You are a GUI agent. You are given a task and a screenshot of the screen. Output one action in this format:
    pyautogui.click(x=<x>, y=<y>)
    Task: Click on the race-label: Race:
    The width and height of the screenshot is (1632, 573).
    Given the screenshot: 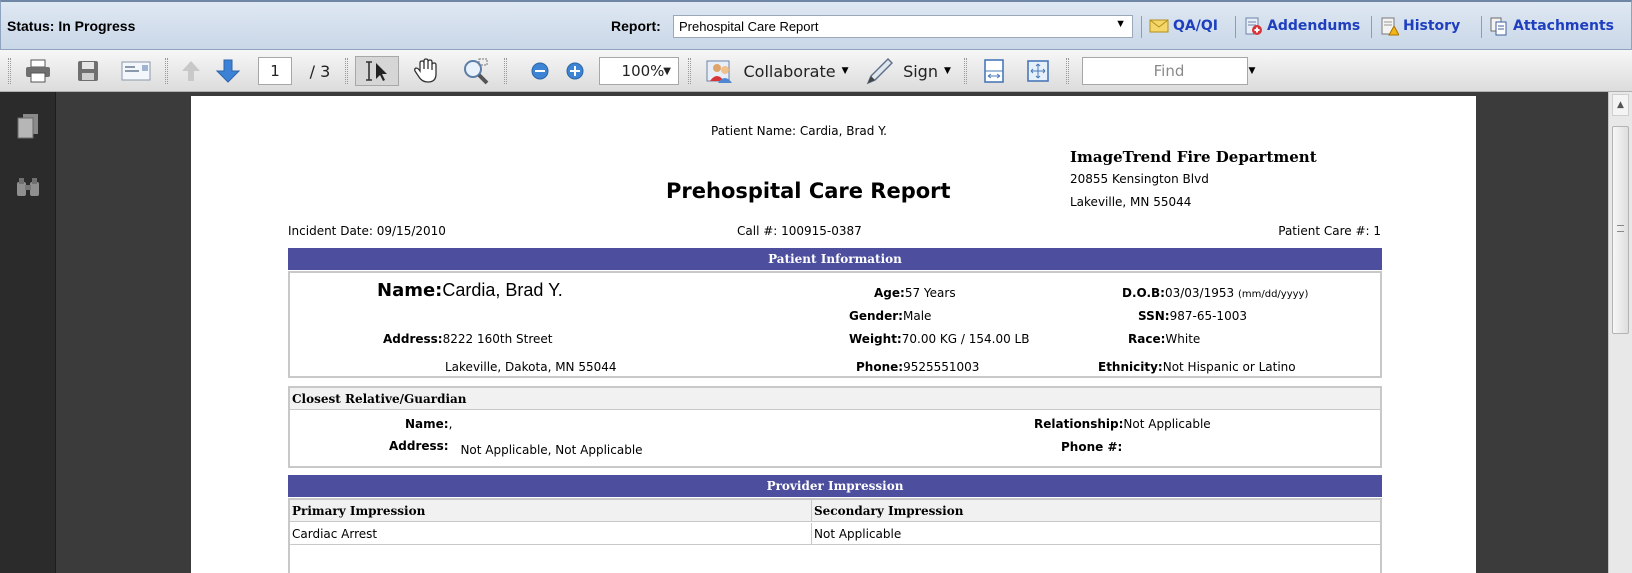 What is the action you would take?
    pyautogui.click(x=1147, y=339)
    